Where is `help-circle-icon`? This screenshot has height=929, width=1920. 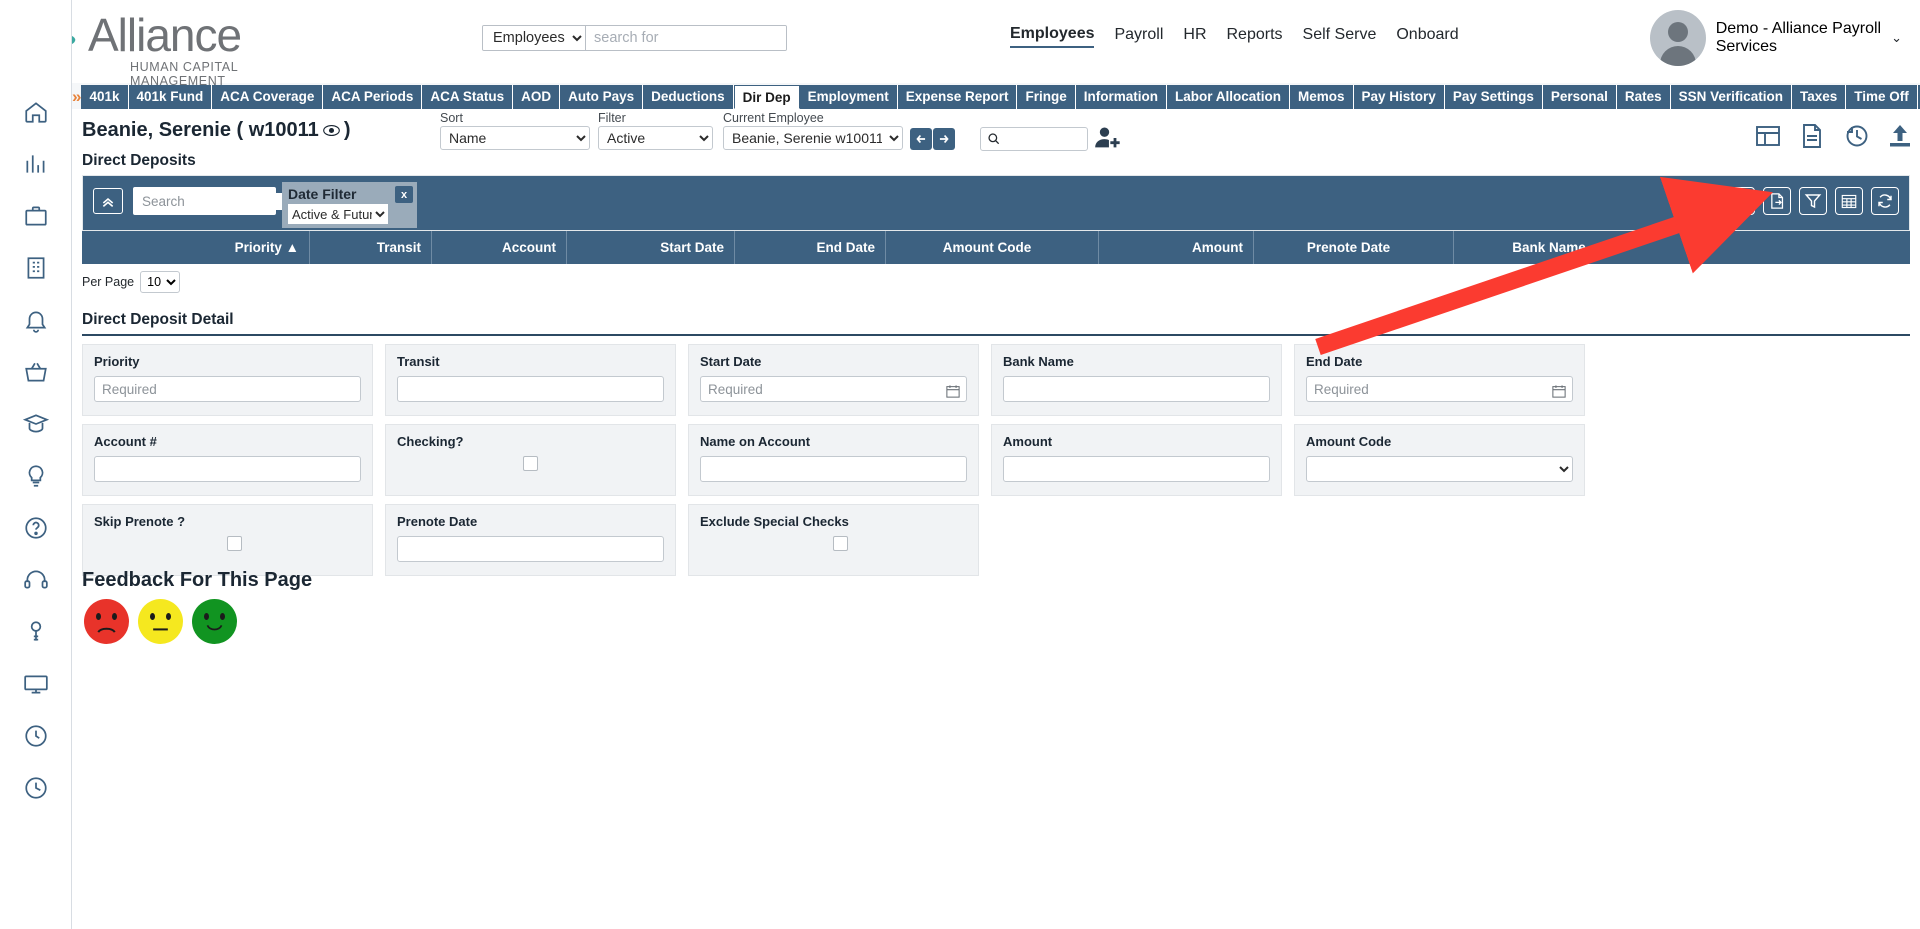
help-circle-icon is located at coordinates (36, 528).